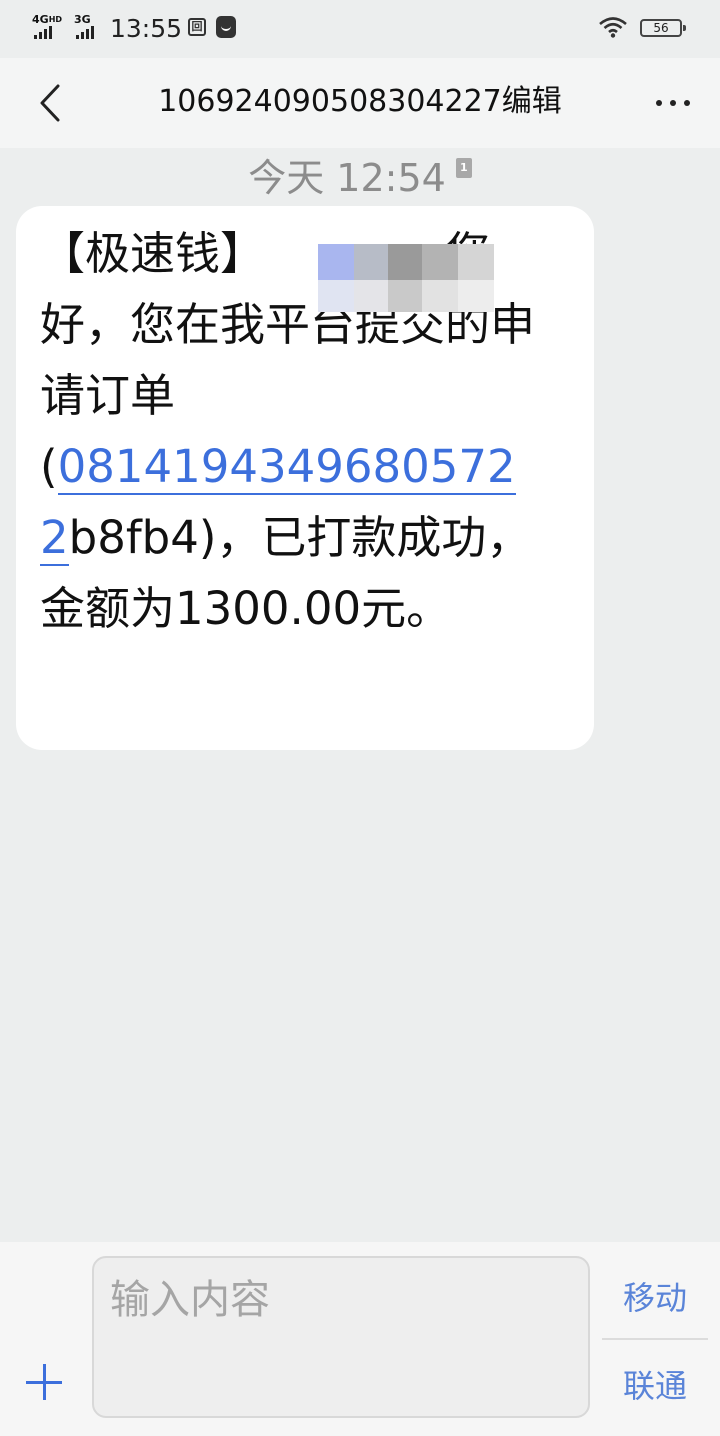  What do you see at coordinates (613, 27) in the screenshot?
I see `wifi-icon` at bounding box center [613, 27].